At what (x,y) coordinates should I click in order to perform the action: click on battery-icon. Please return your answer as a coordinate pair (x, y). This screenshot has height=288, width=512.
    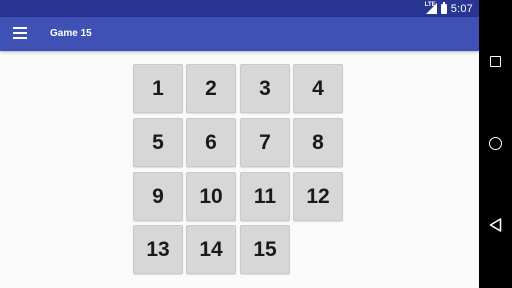
    Looking at the image, I should click on (443, 7).